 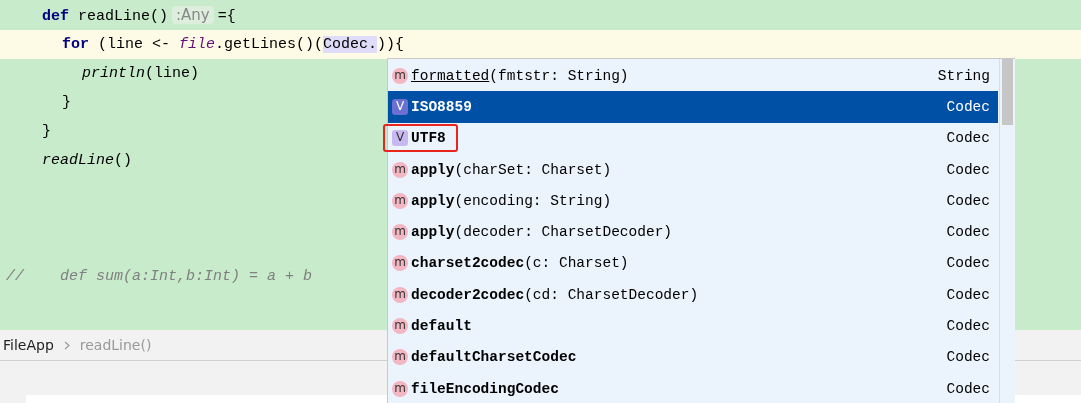 I want to click on item-params: (cd: CharsetDecoder), so click(x=611, y=294).